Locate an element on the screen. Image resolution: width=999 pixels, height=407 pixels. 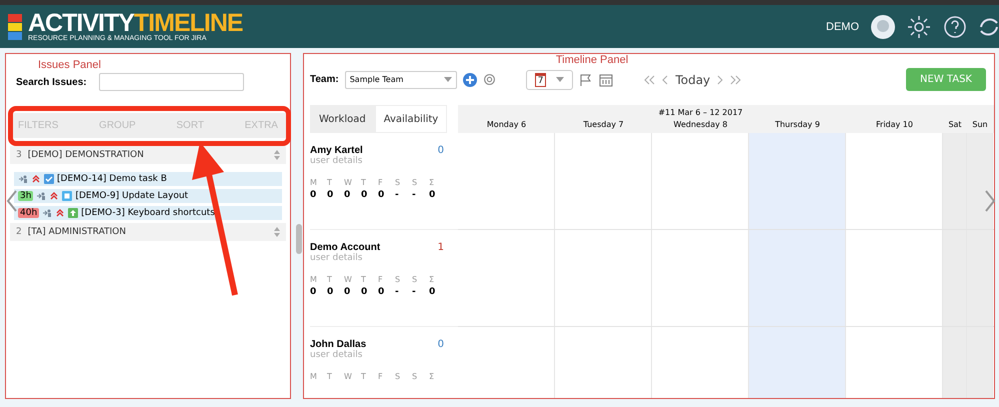
issue-title: [DEMO-14] Demo task B is located at coordinates (112, 179).